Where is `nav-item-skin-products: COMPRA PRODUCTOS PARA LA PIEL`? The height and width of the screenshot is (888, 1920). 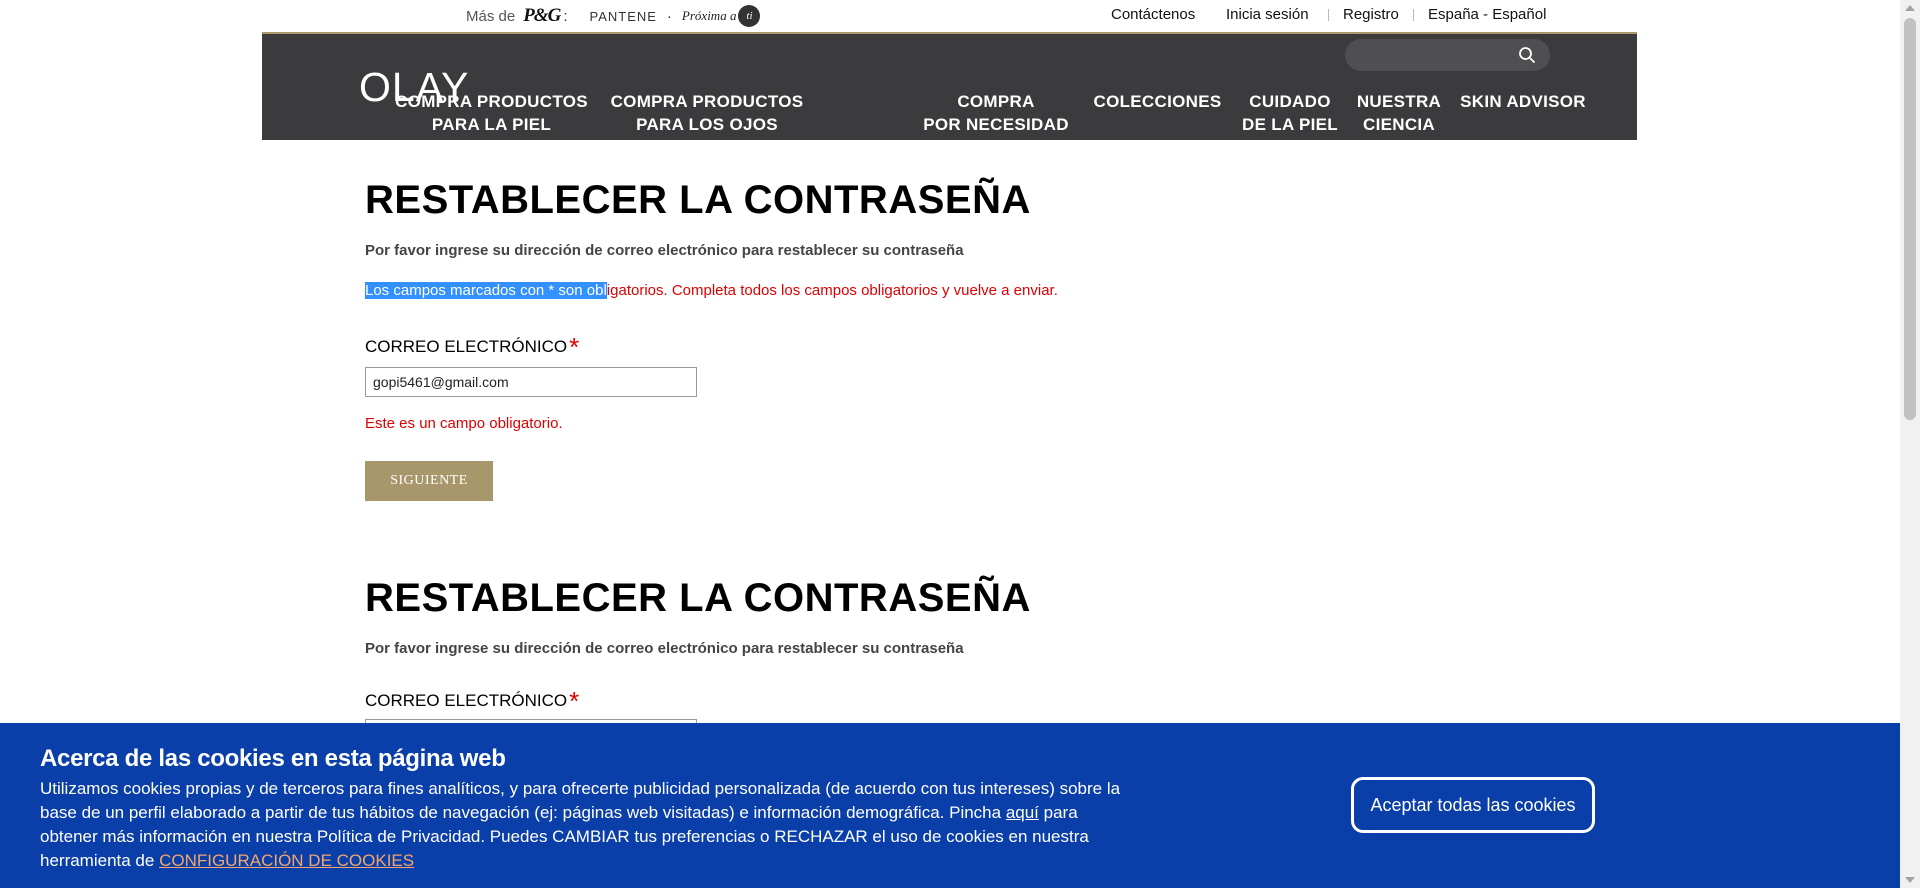 nav-item-skin-products: COMPRA PRODUCTOS PARA LA PIEL is located at coordinates (491, 113).